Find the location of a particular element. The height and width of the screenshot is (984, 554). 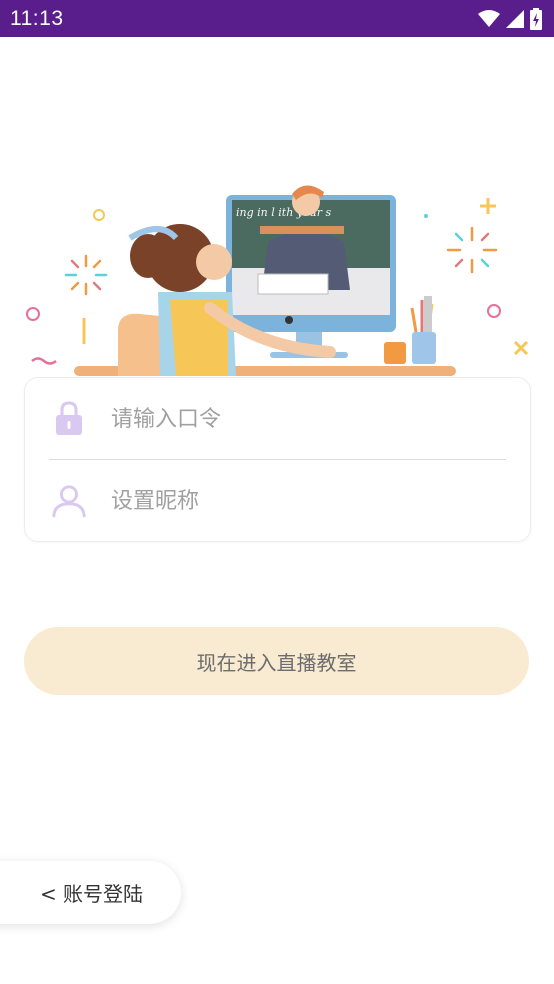

enter-classroom-button: 现在进入直播教室 is located at coordinates (276, 661).